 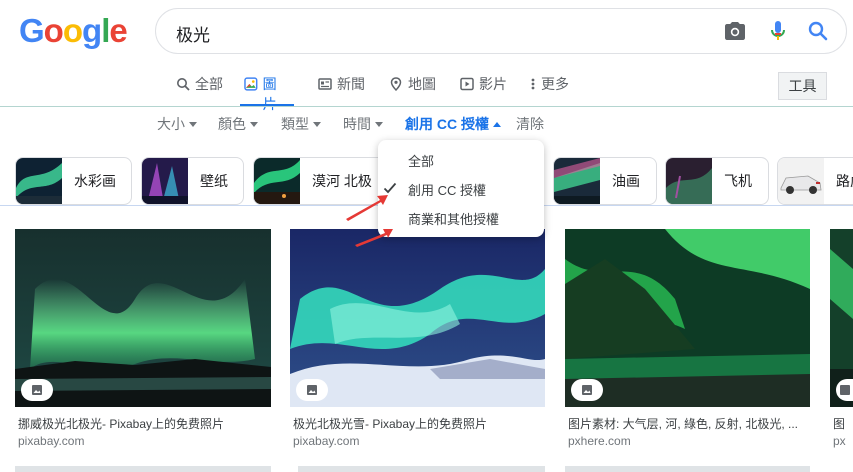 What do you see at coordinates (357, 124) in the screenshot?
I see `filter-label: 時間` at bounding box center [357, 124].